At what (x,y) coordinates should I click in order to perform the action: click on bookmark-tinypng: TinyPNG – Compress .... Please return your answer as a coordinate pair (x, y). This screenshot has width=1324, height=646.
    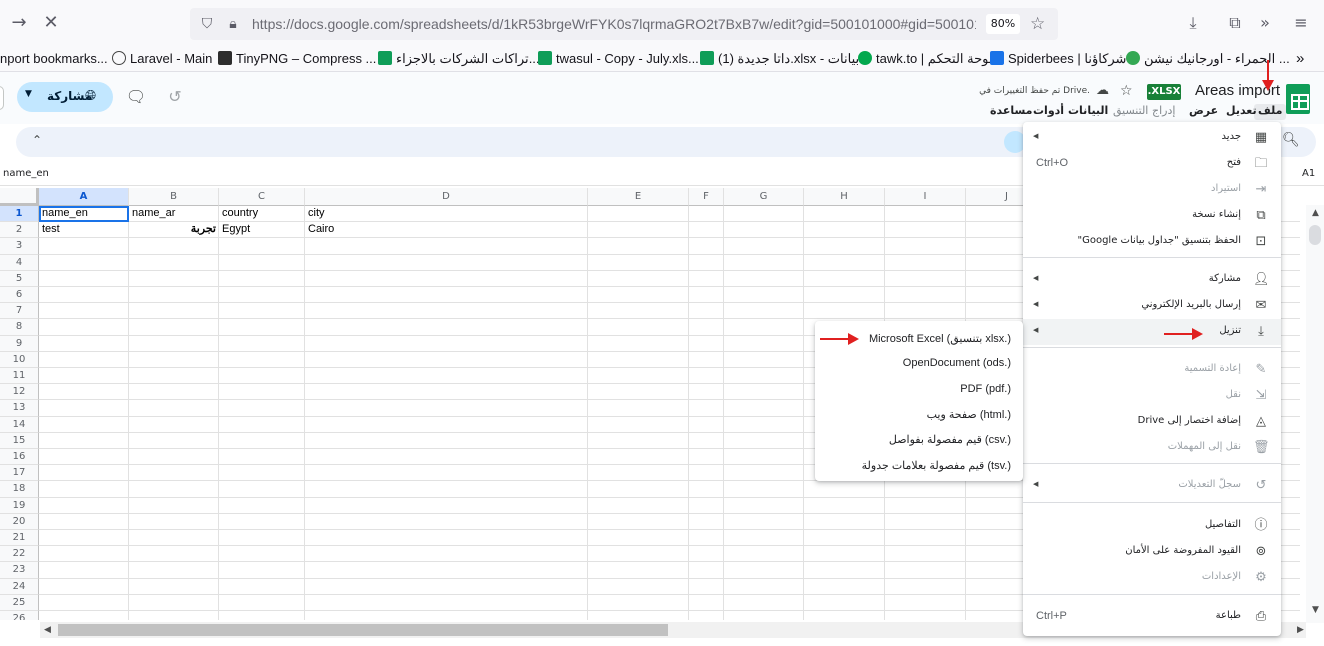
    Looking at the image, I should click on (297, 59).